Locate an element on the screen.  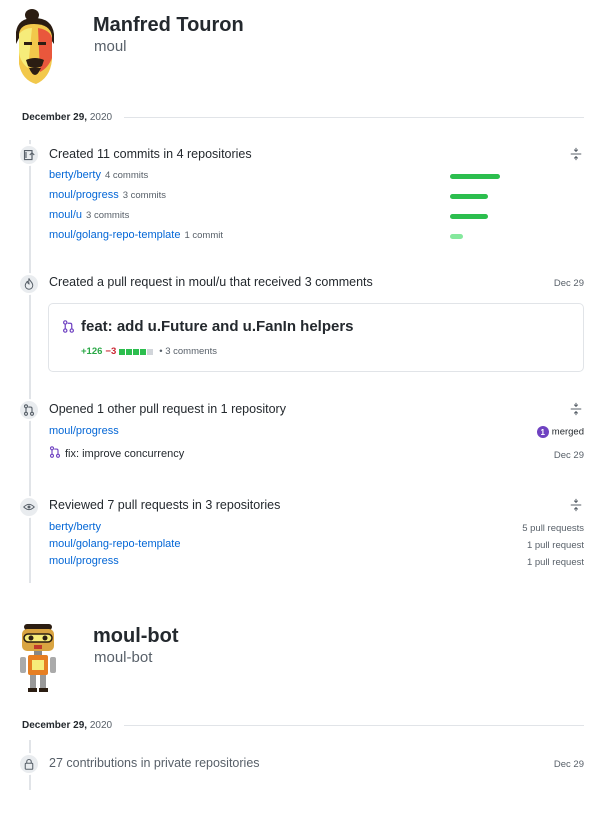
pr-card is located at coordinates (316, 337).